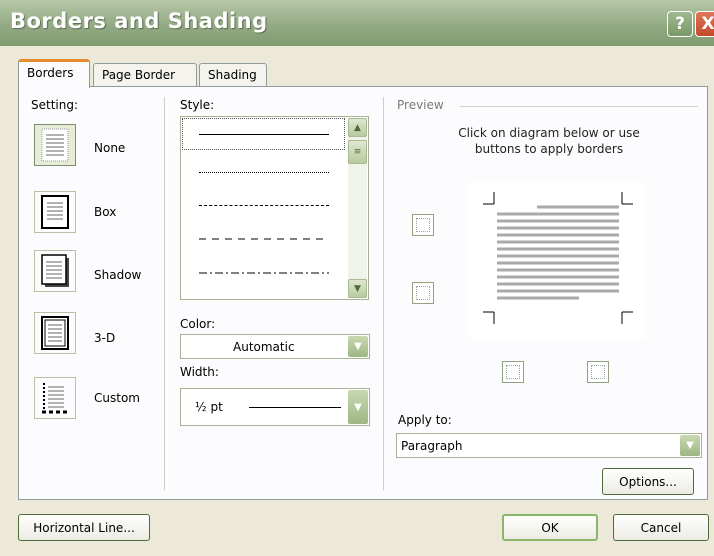 Image resolution: width=714 pixels, height=556 pixels. I want to click on setting-none-icon, so click(55, 145).